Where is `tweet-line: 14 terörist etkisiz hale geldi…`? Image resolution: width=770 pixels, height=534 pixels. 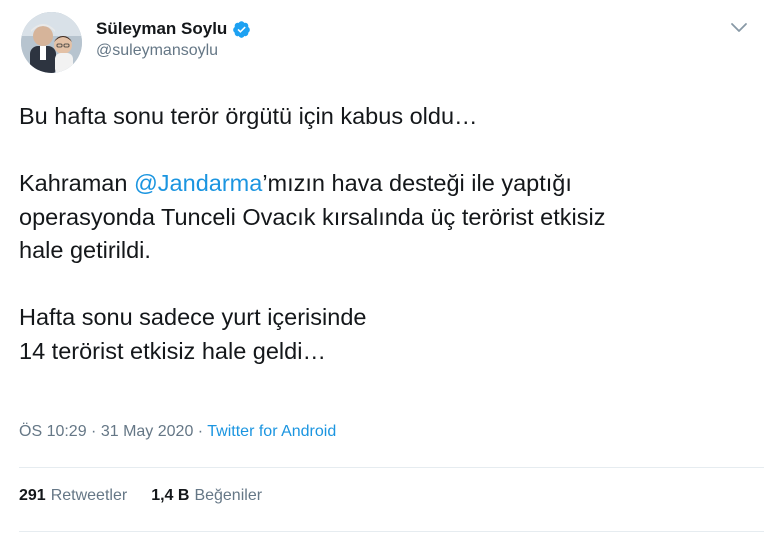
tweet-line: 14 terörist etkisiz hale geldi… is located at coordinates (172, 350).